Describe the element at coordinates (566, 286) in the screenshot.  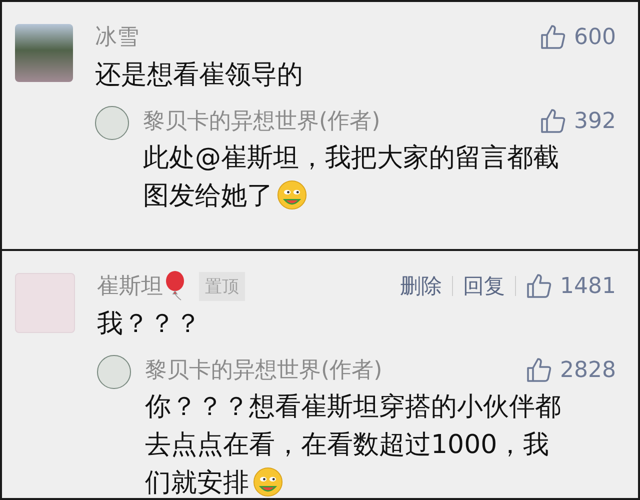
I see `like-button: 1481` at that location.